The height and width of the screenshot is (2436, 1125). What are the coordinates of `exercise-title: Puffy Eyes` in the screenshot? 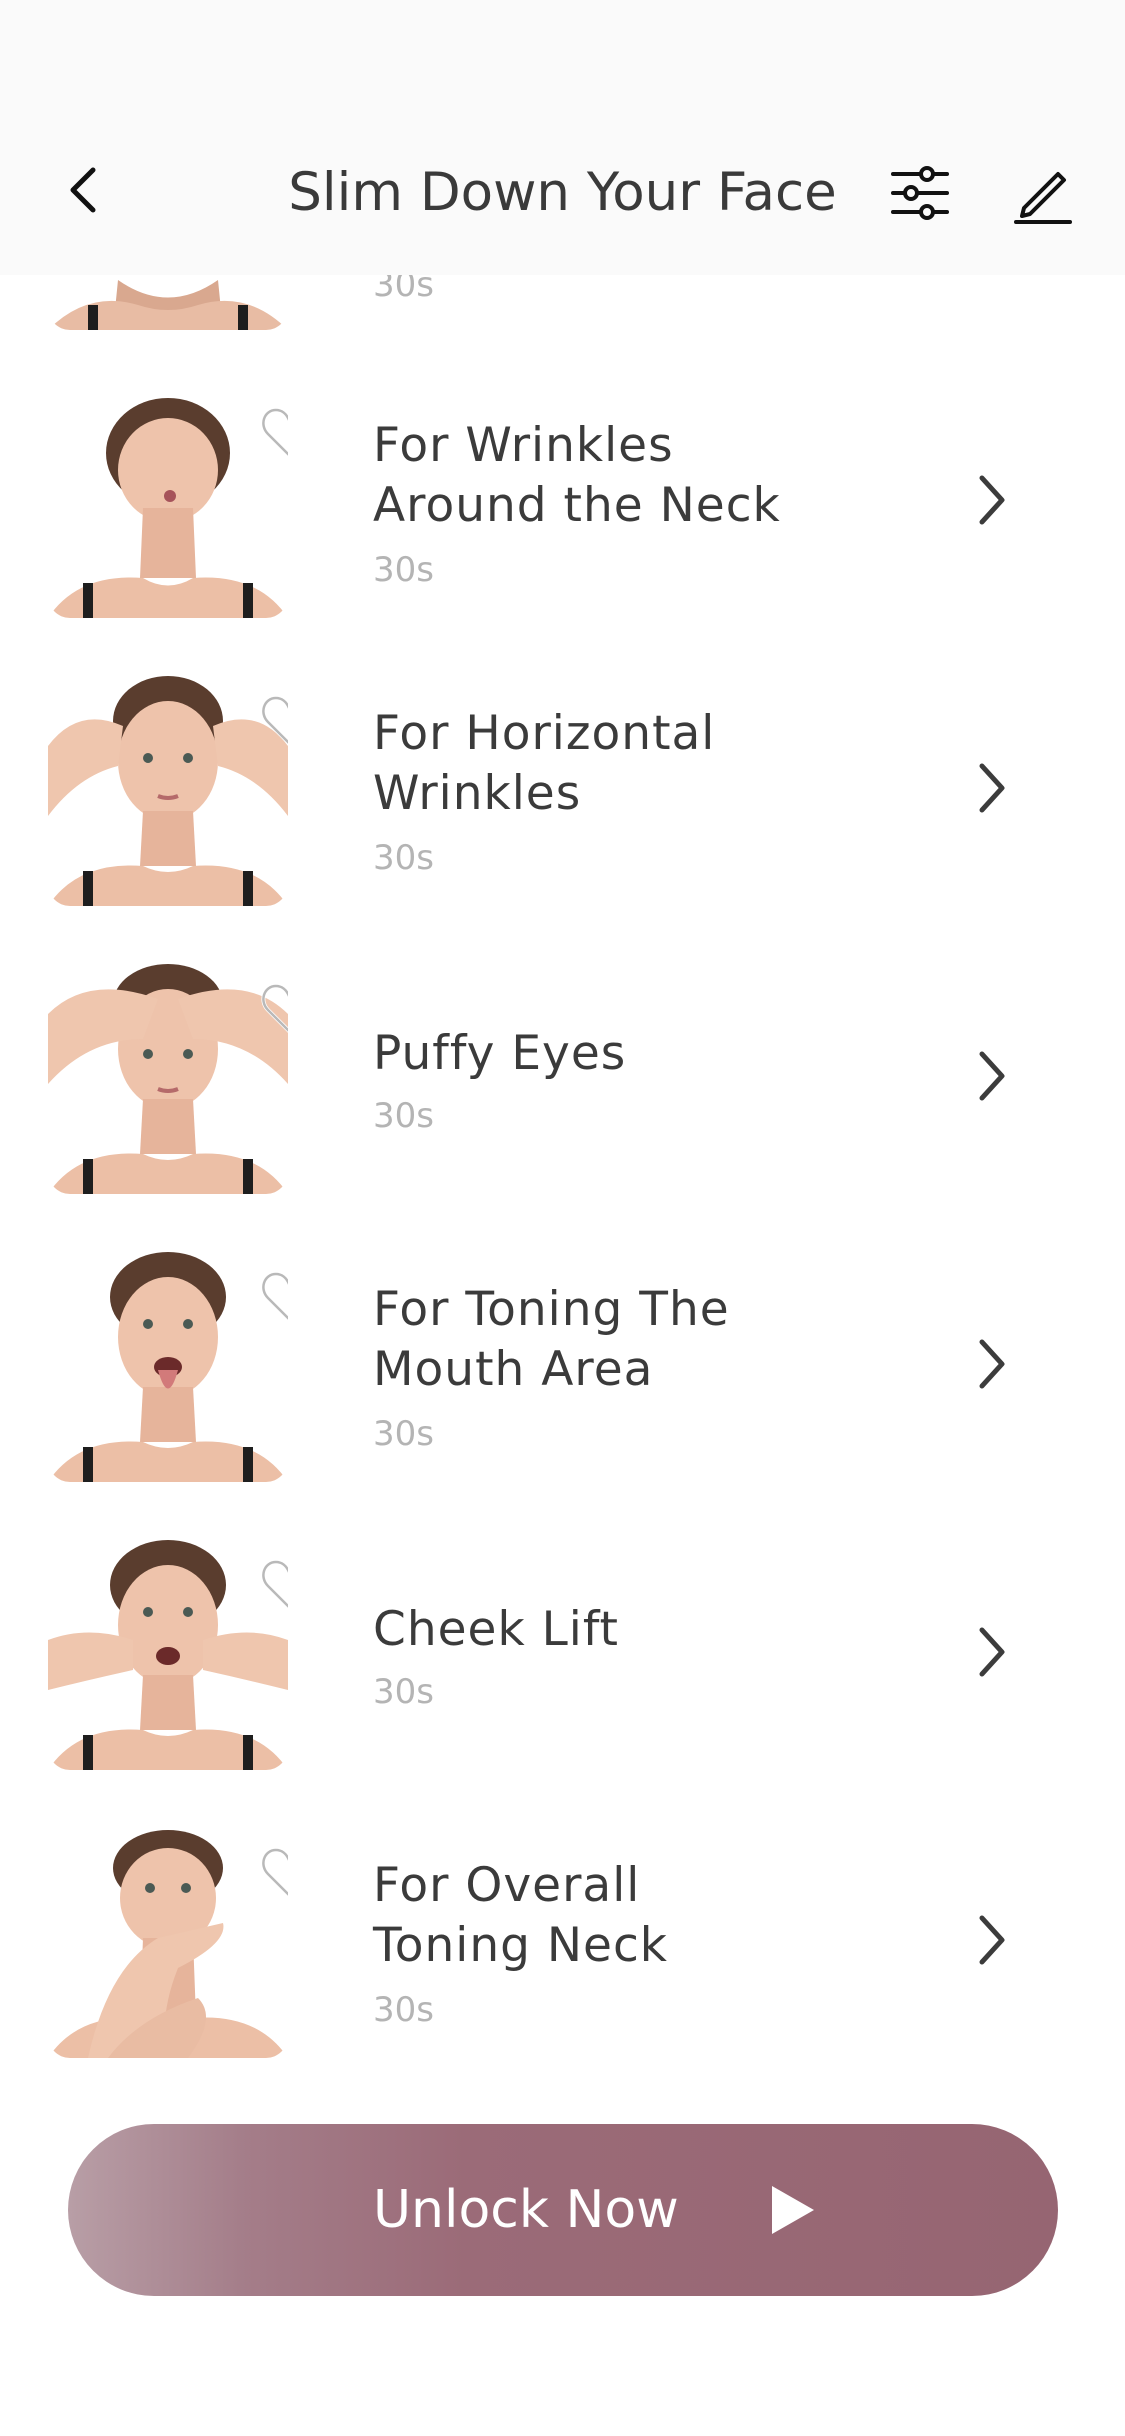 It's located at (500, 1053).